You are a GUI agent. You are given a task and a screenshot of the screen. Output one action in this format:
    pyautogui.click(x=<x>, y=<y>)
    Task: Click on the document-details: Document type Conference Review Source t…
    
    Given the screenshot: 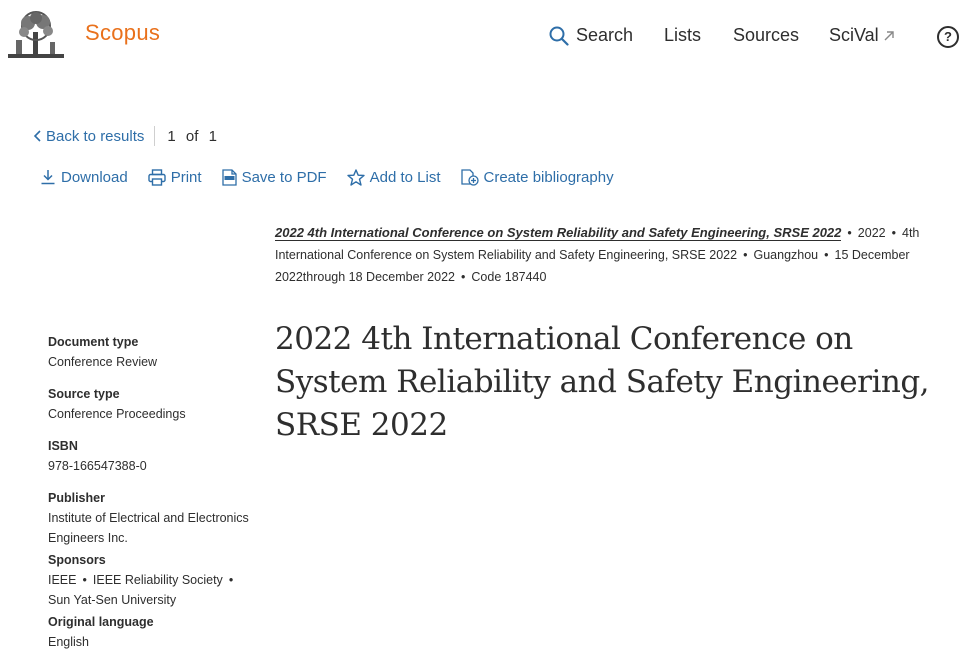 What is the action you would take?
    pyautogui.click(x=155, y=491)
    